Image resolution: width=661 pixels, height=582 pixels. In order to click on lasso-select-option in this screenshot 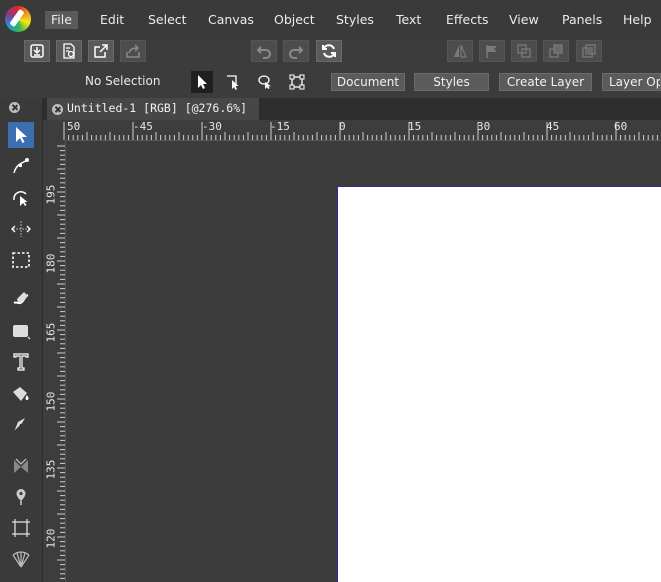, I will do `click(265, 82)`.